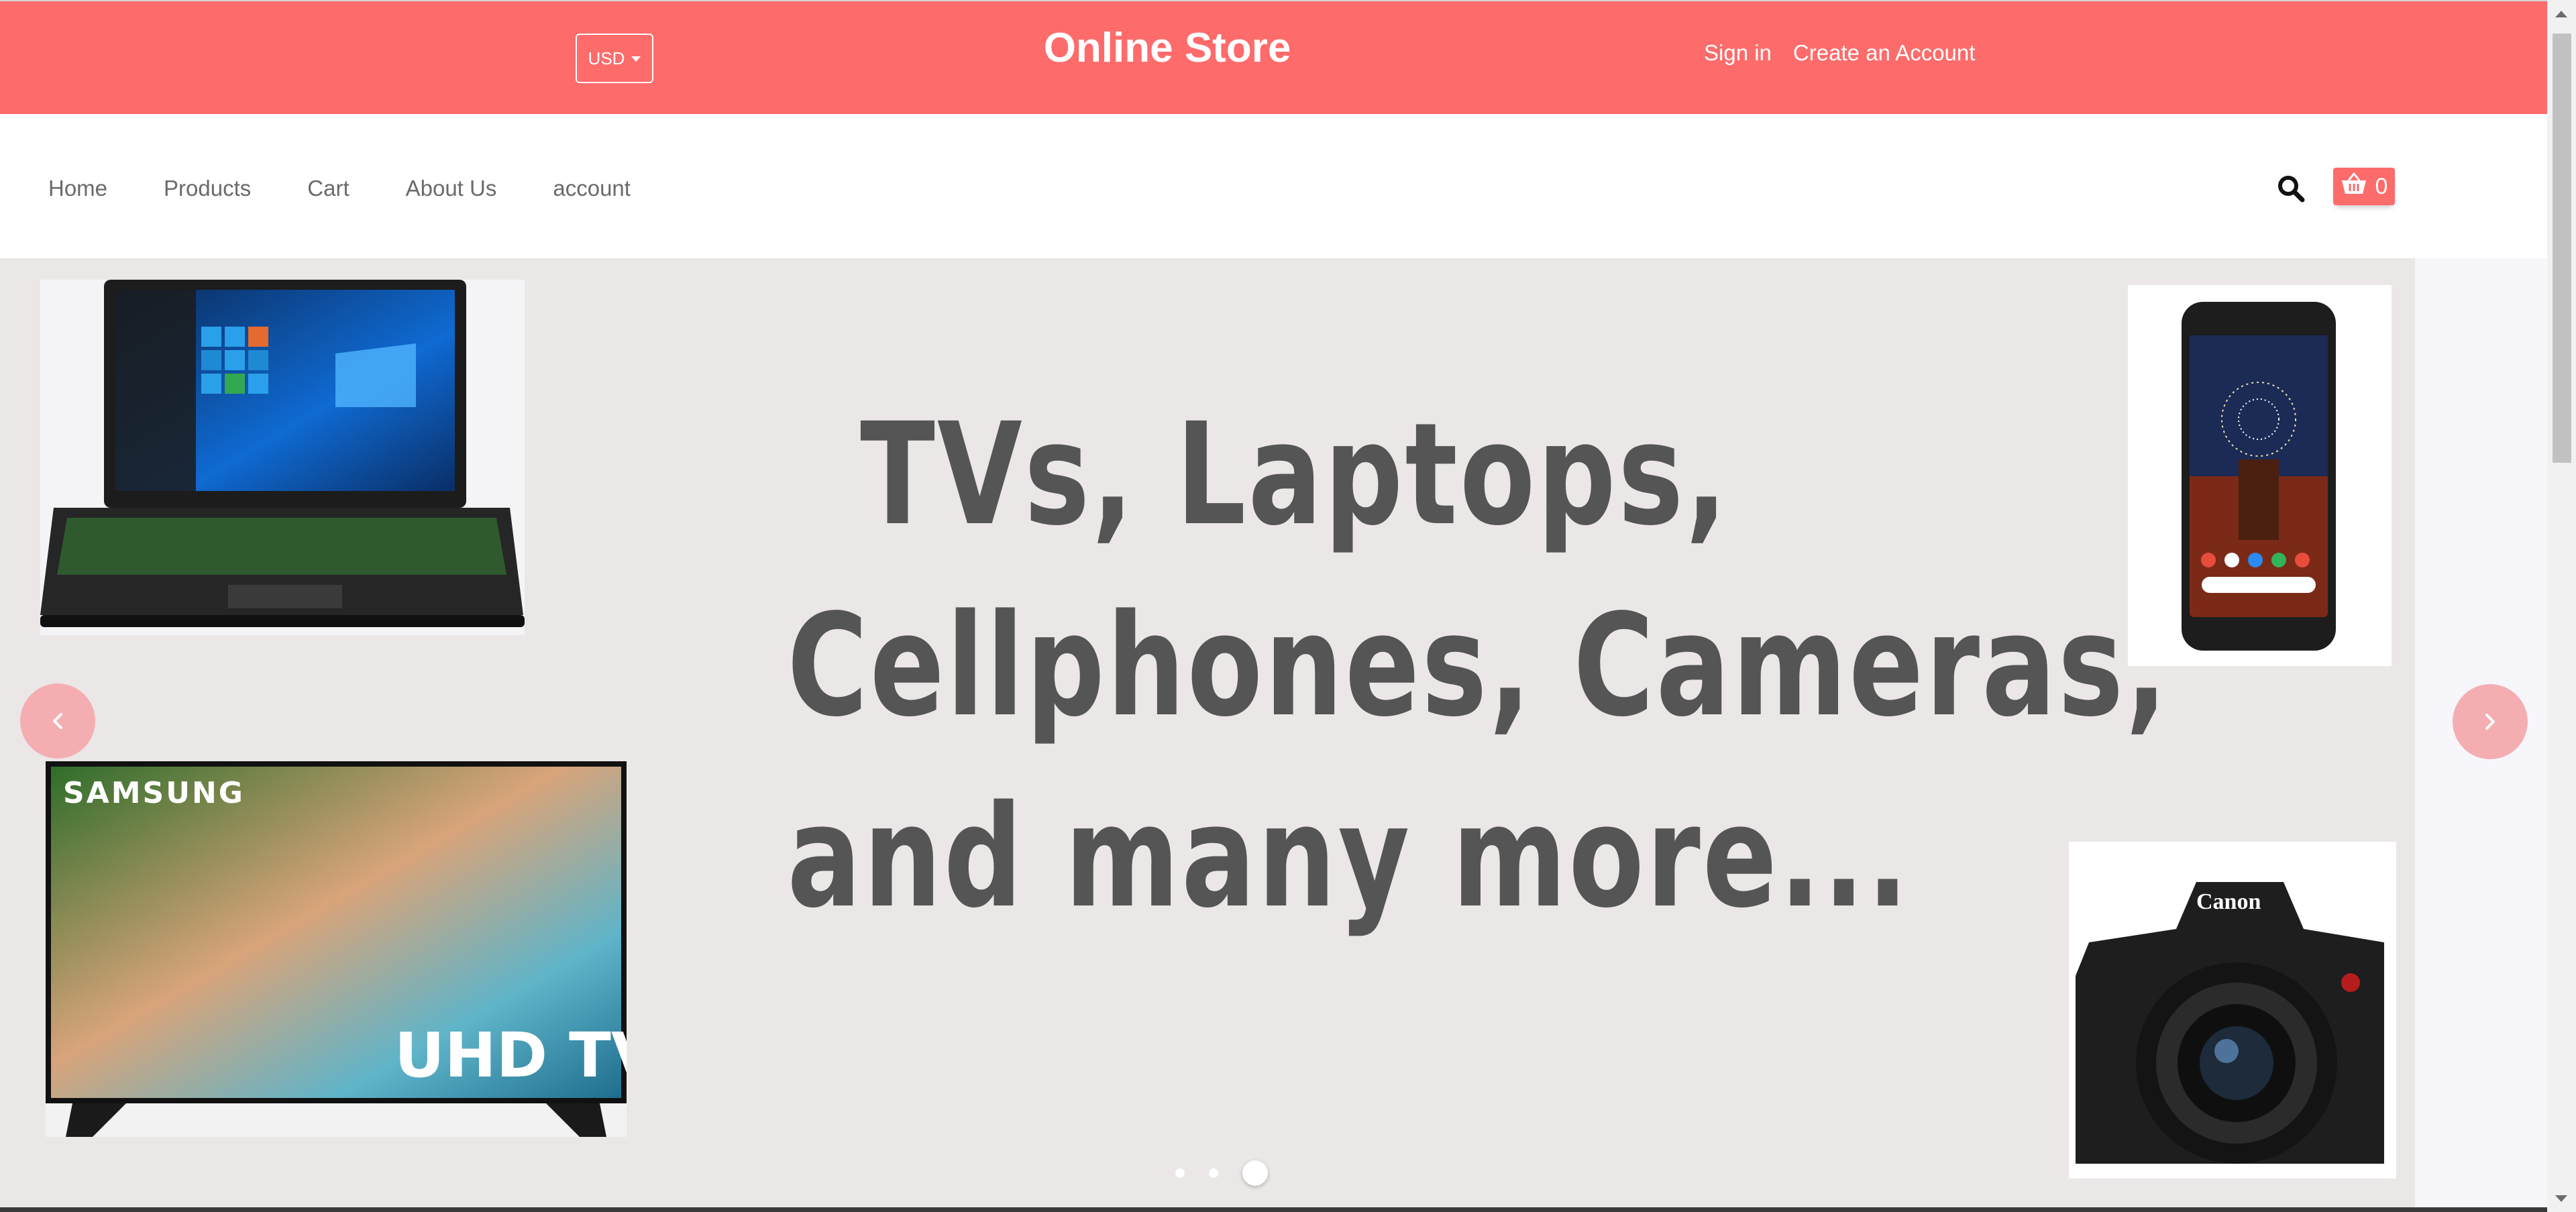 This screenshot has width=2576, height=1212. I want to click on carousel-indicators, so click(1221, 1173).